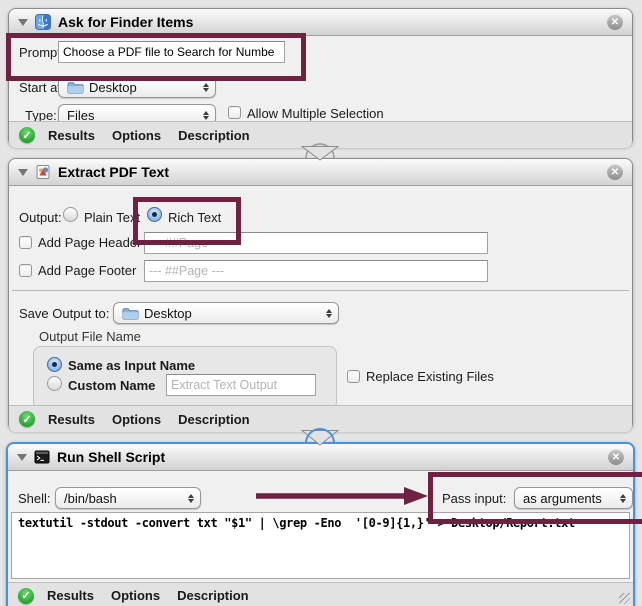 Image resolution: width=642 pixels, height=606 pixels. I want to click on add-page-footer-checkbox, so click(25, 270).